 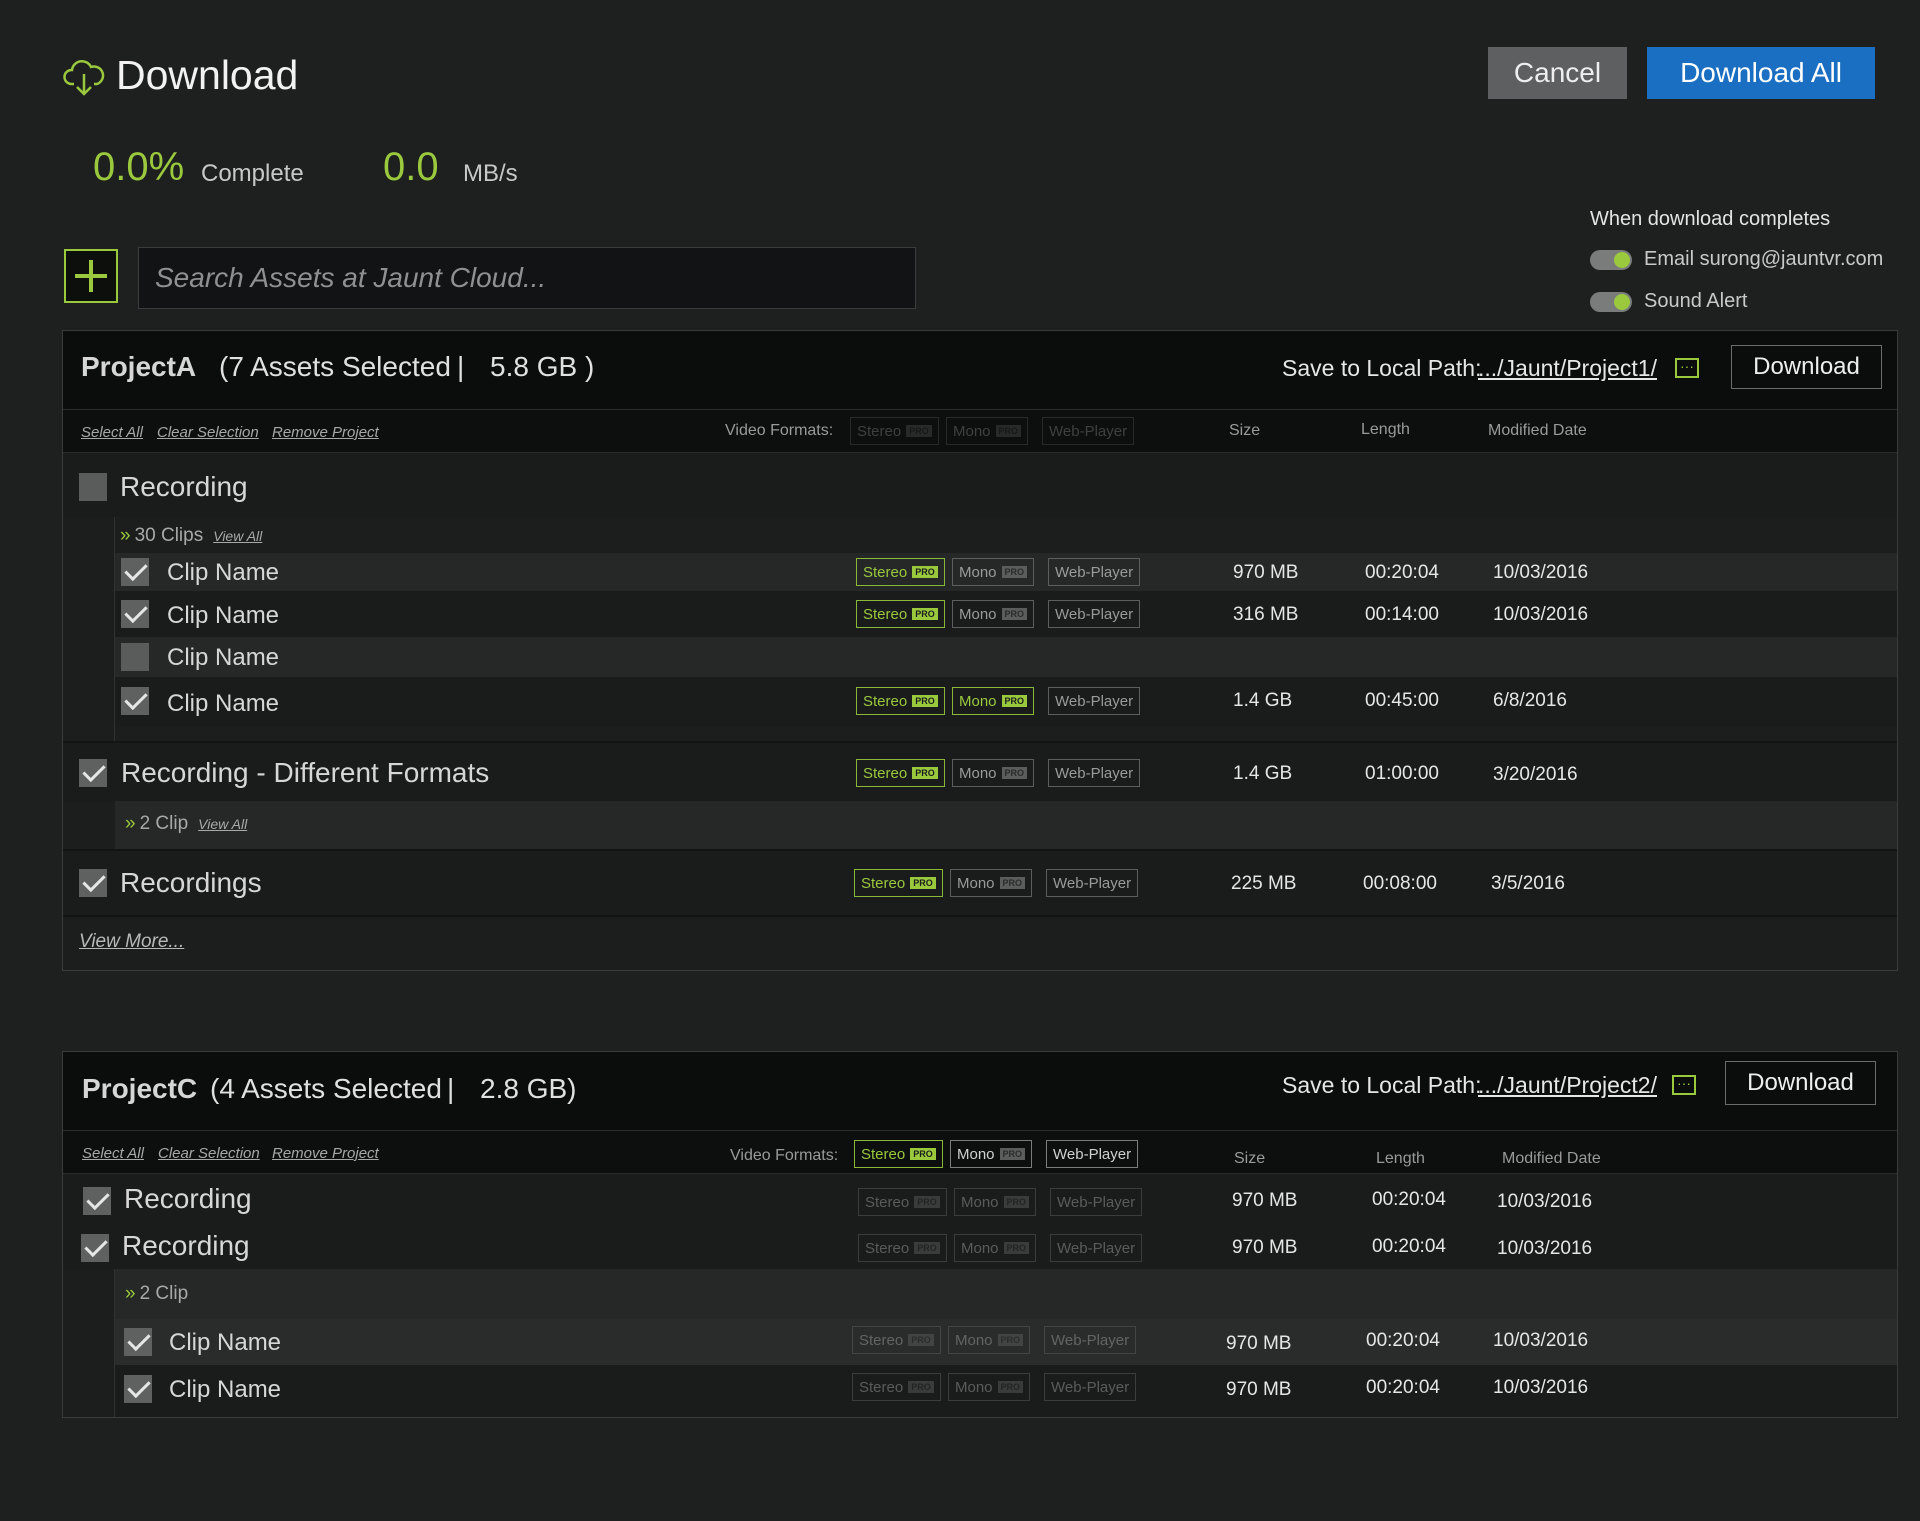 What do you see at coordinates (1567, 368) in the screenshot?
I see `save-path-link: .../Jaunt/Project1/` at bounding box center [1567, 368].